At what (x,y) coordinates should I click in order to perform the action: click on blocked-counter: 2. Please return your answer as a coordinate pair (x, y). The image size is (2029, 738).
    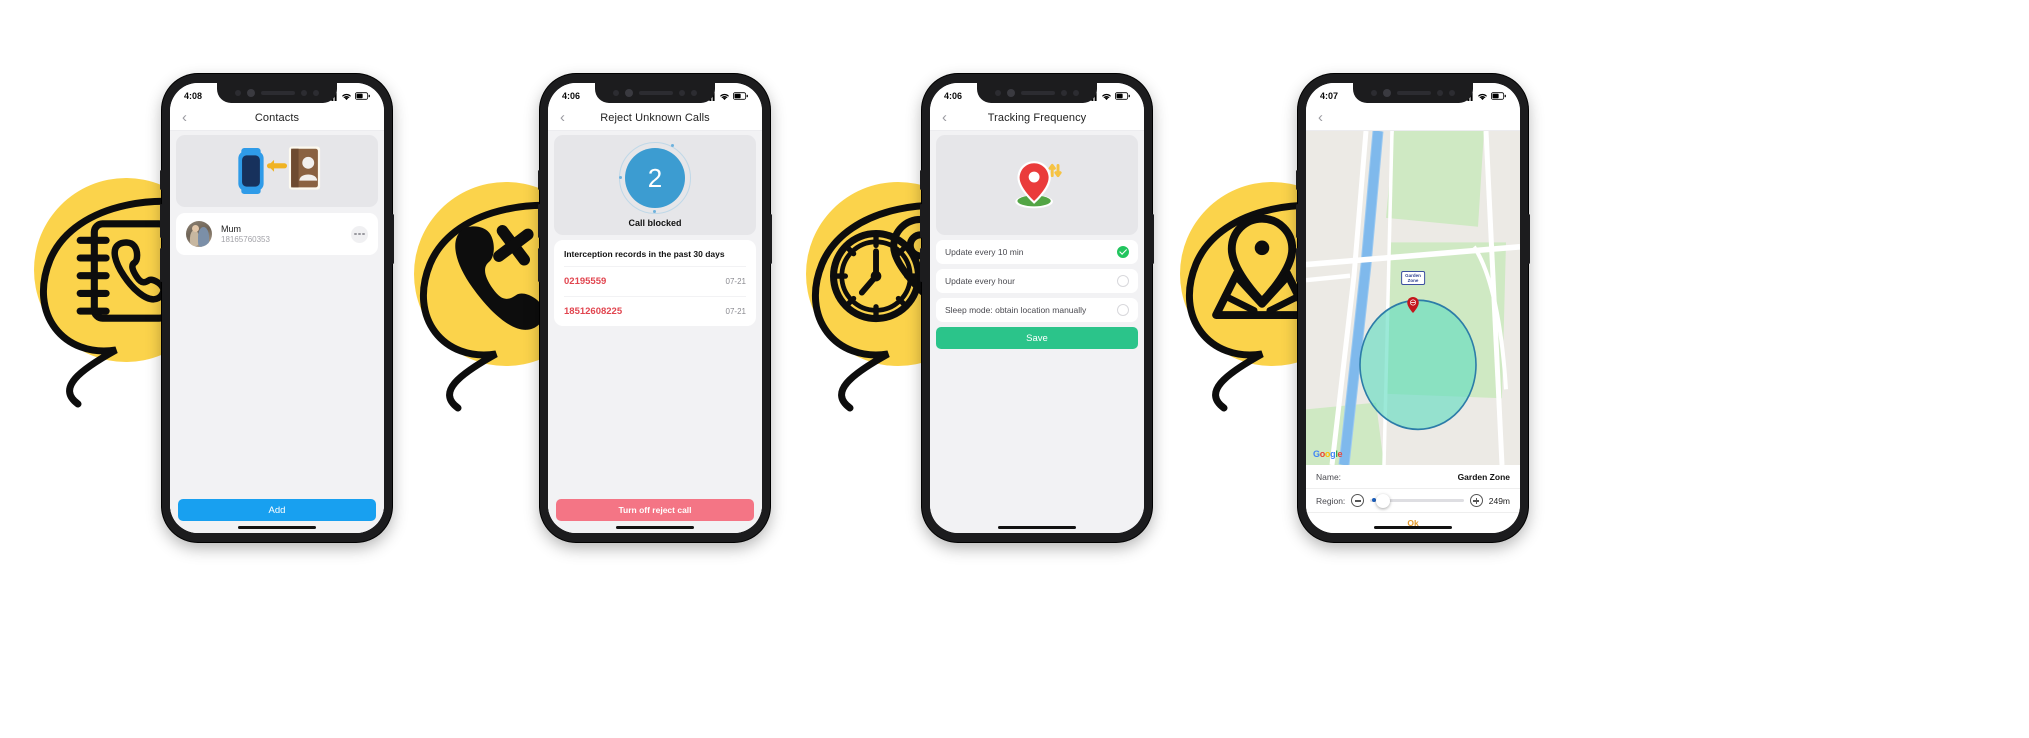
    Looking at the image, I should click on (655, 178).